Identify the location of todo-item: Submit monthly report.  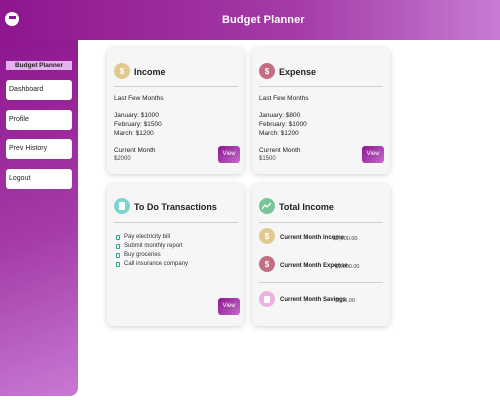
(149, 246).